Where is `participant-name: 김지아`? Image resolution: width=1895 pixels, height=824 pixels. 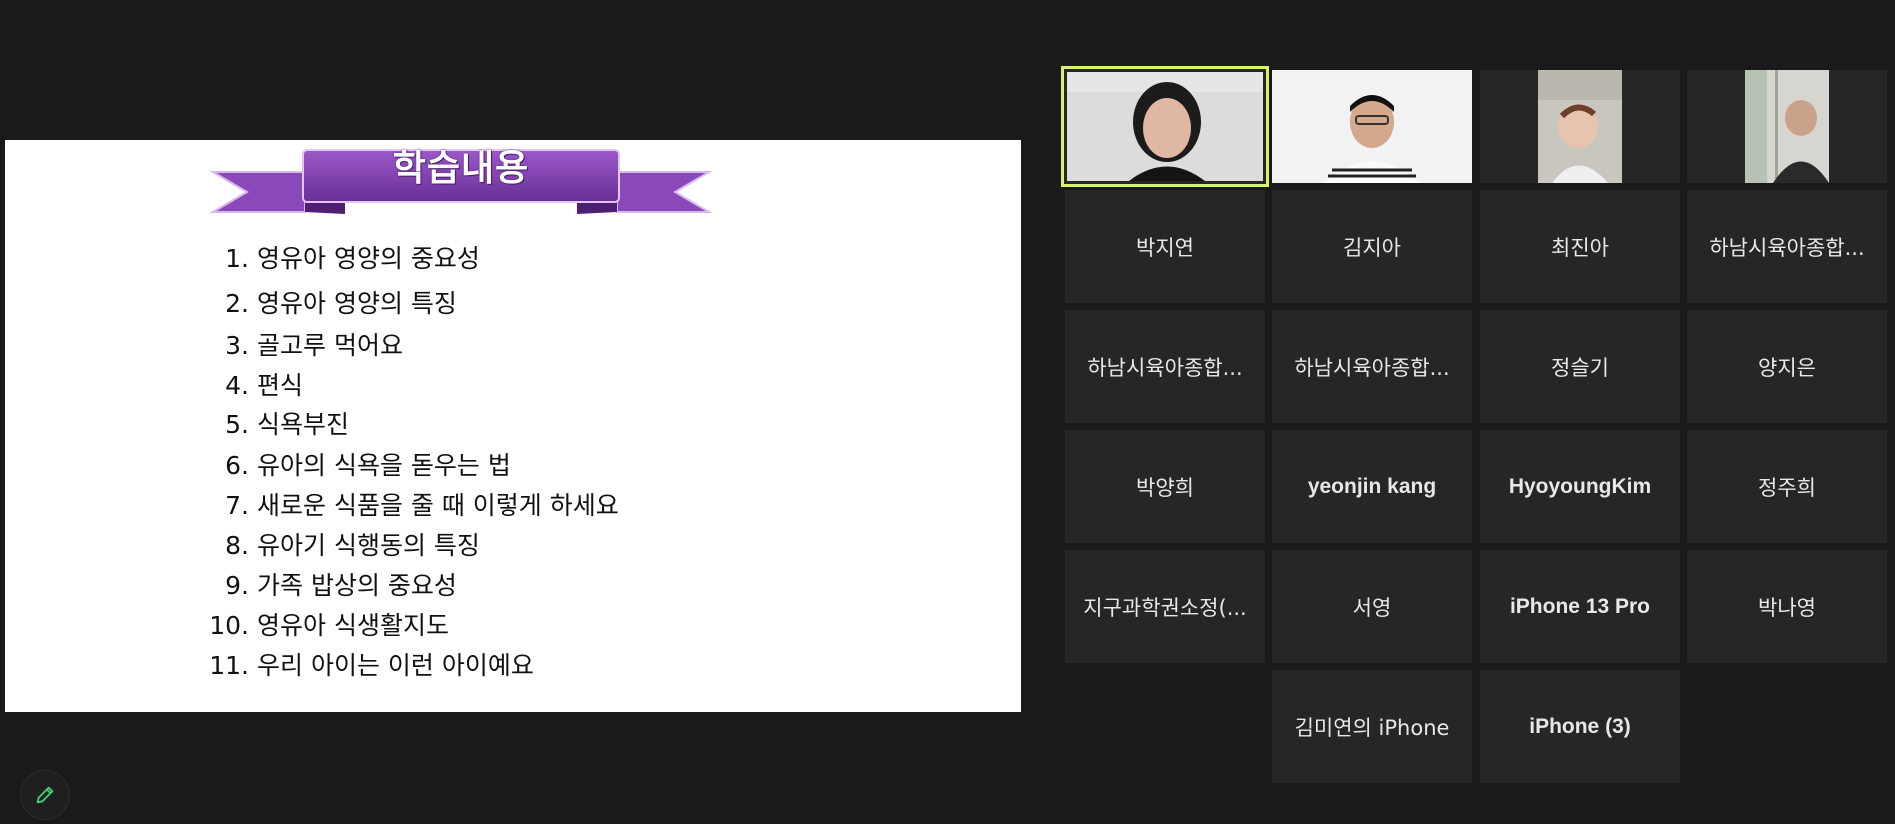 participant-name: 김지아 is located at coordinates (1372, 247).